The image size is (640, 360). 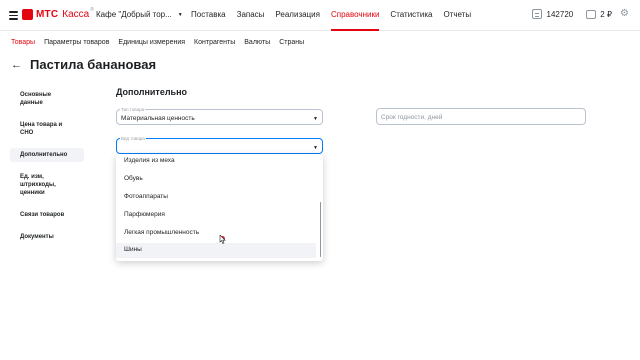 I want to click on product-kind-label: Вид товара, so click(x=133, y=138).